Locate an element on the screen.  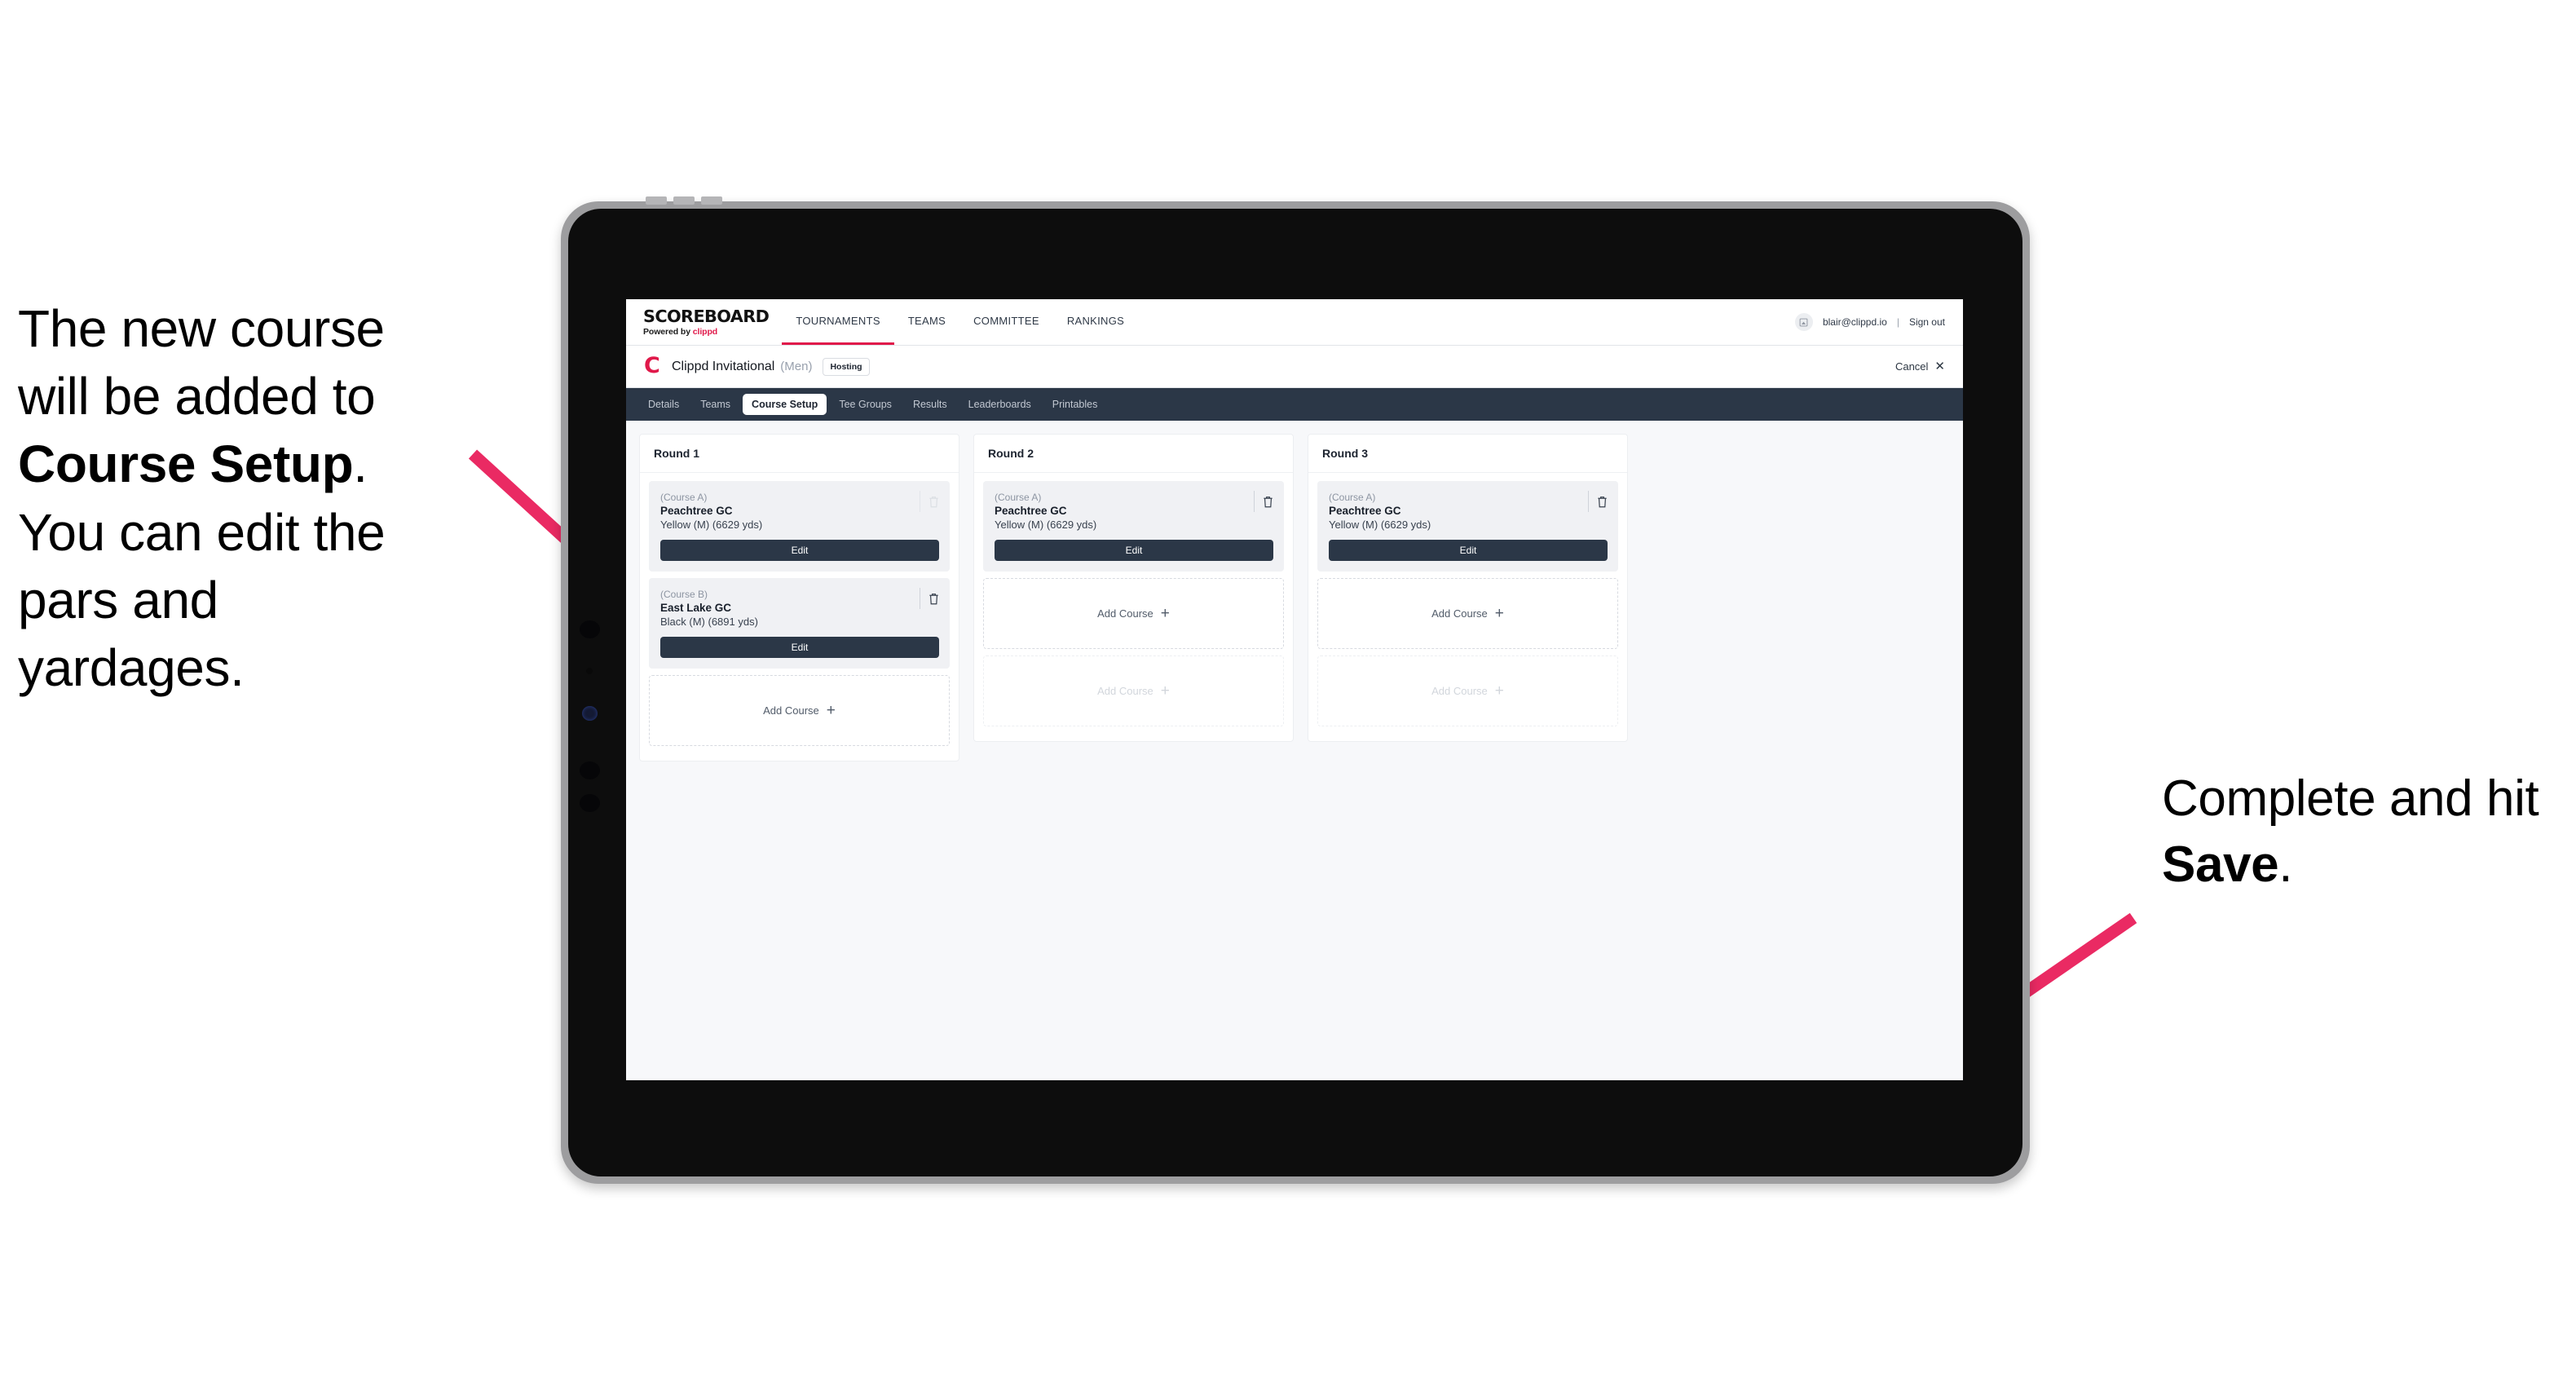
brand-tagline-prefix: Powered by is located at coordinates (668, 331).